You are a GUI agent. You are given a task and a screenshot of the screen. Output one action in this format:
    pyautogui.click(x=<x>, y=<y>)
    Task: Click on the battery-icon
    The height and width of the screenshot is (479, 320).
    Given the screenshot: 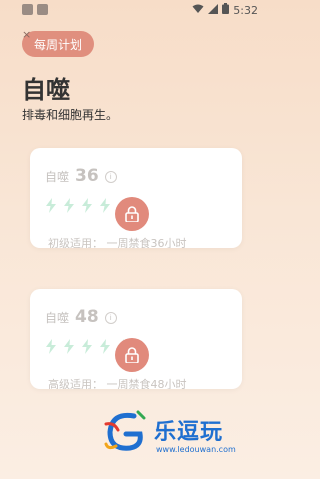 What is the action you would take?
    pyautogui.click(x=226, y=10)
    